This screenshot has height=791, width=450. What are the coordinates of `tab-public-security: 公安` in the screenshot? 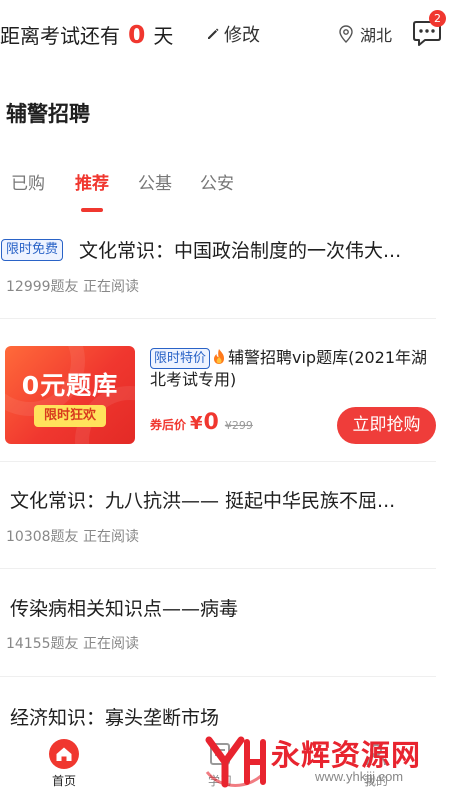 It's located at (217, 184).